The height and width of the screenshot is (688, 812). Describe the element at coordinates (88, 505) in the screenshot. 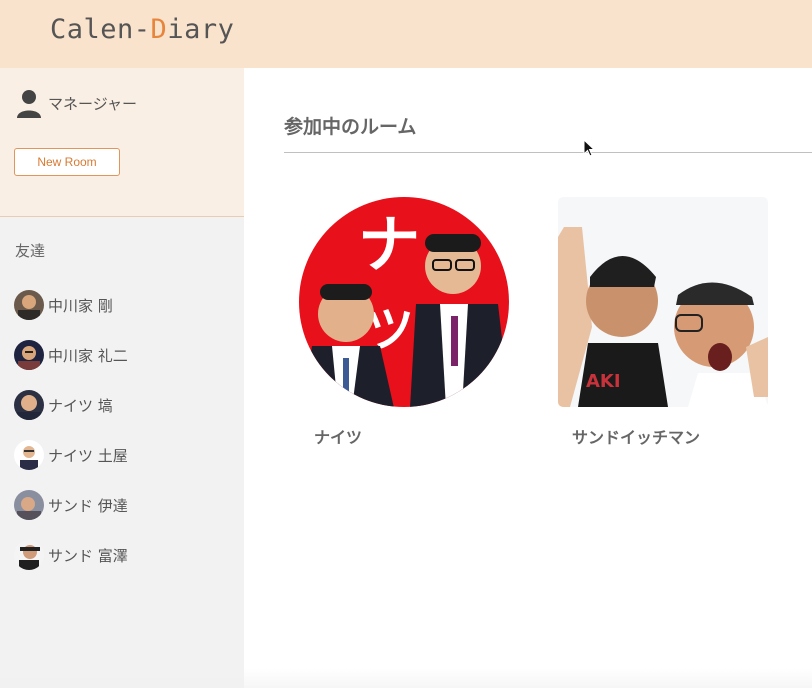

I see `friend-name: サンド 伊達` at that location.